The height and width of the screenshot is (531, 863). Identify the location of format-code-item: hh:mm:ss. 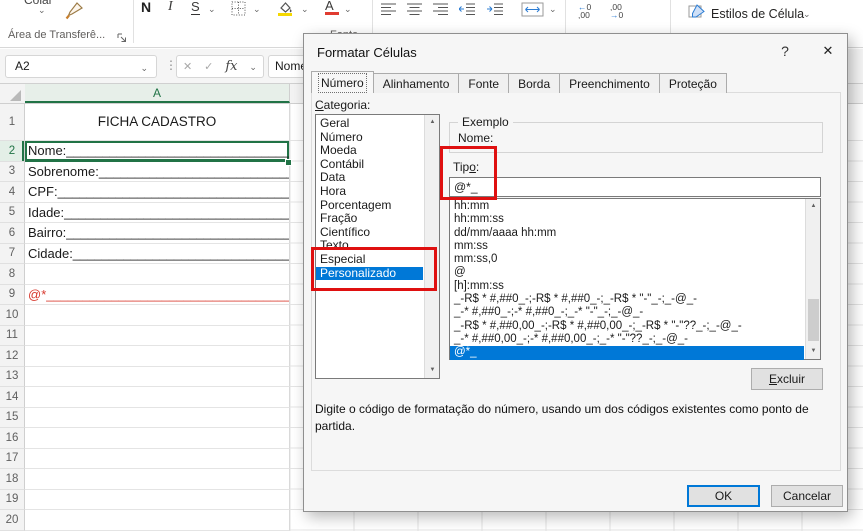
(627, 219).